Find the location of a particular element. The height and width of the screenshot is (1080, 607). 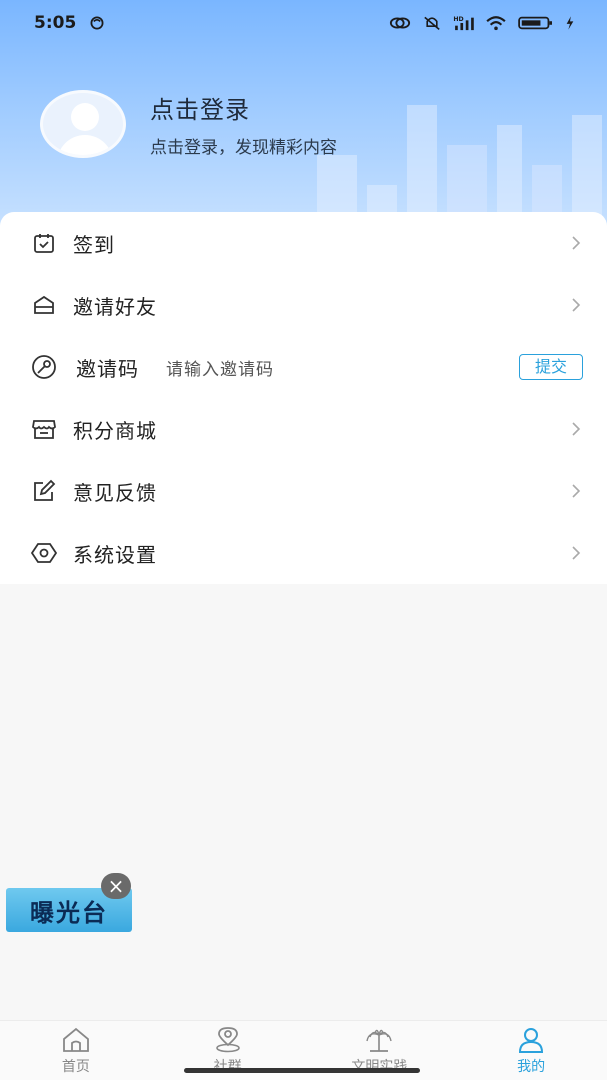

key-icon is located at coordinates (44, 367).